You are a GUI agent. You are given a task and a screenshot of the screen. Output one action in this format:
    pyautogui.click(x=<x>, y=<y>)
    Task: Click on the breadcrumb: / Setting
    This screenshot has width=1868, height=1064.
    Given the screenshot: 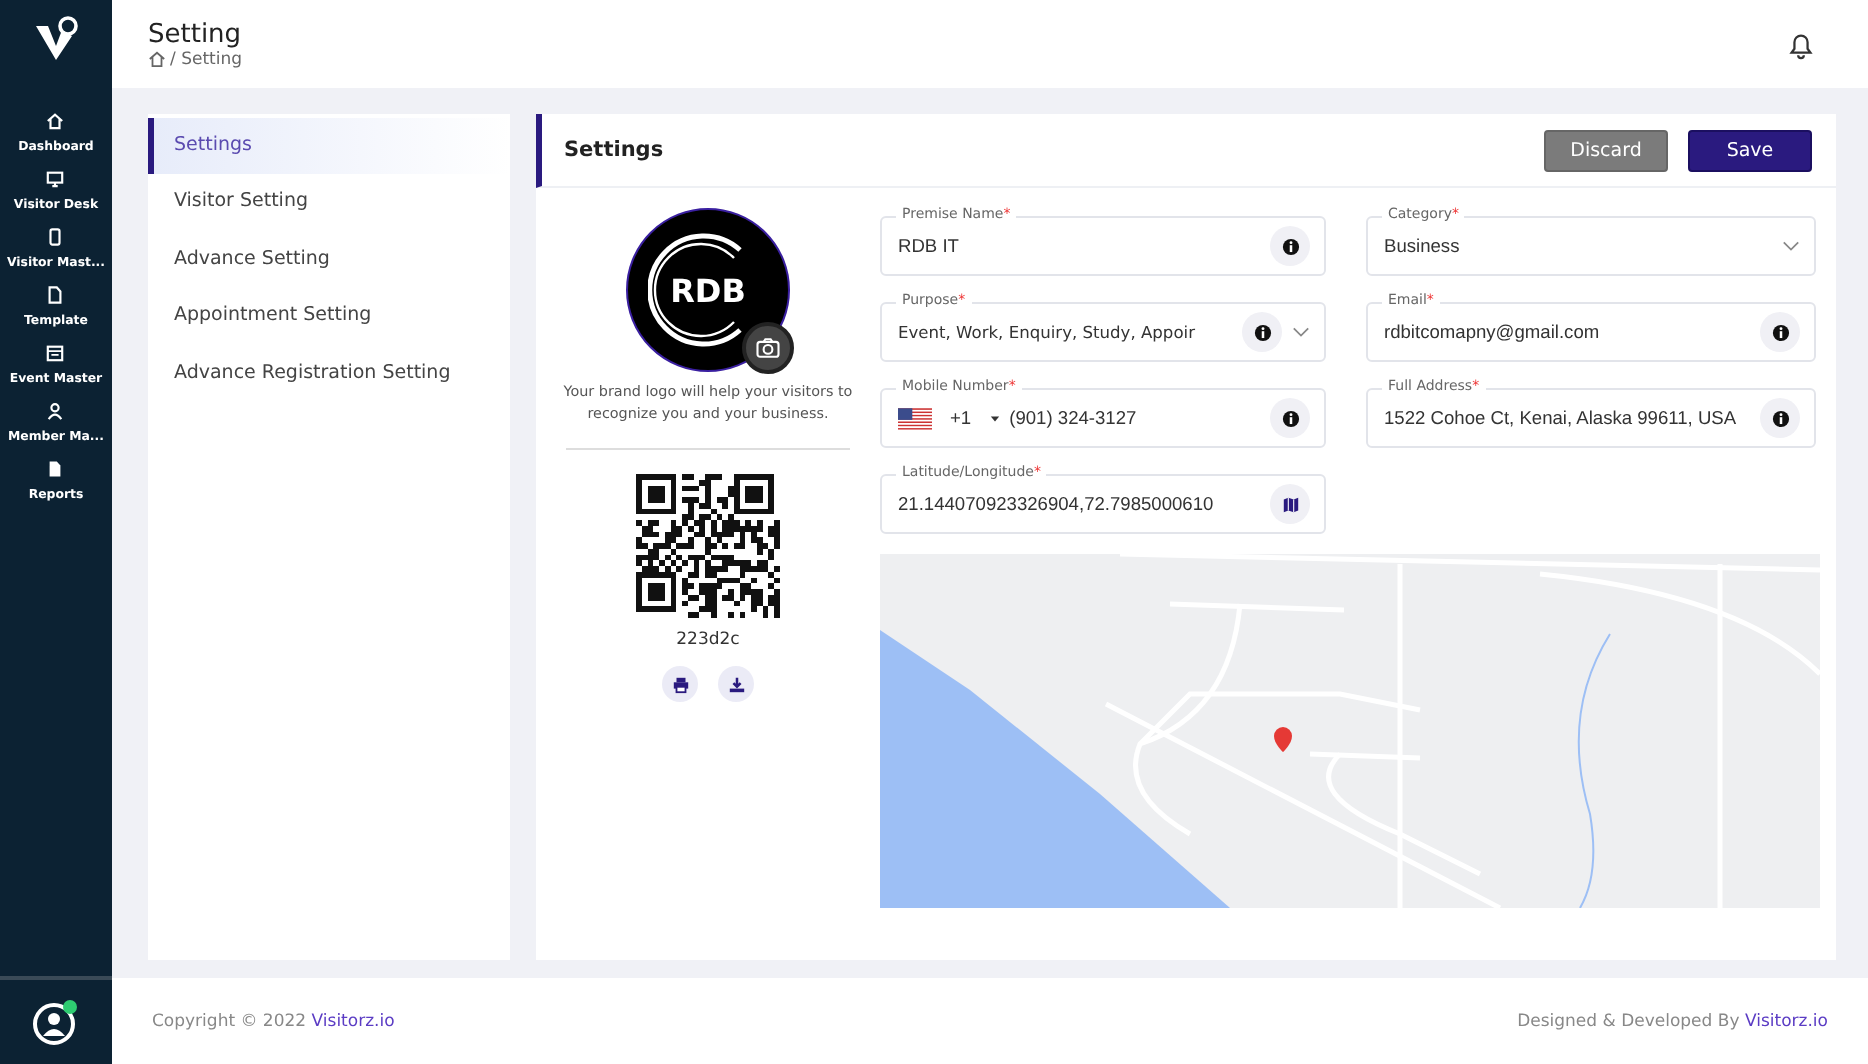 What is the action you would take?
    pyautogui.click(x=206, y=59)
    